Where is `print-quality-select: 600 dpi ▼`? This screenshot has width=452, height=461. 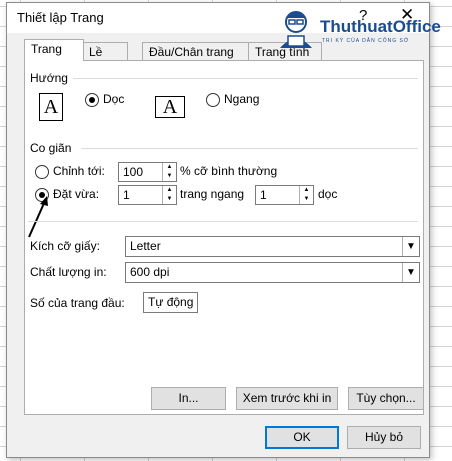 print-quality-select: 600 dpi ▼ is located at coordinates (272, 272).